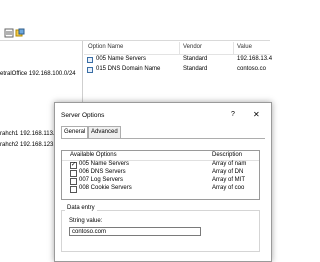 The width and height of the screenshot is (320, 262). Describe the element at coordinates (105, 47) in the screenshot. I see `column-option-name: Option Name` at that location.